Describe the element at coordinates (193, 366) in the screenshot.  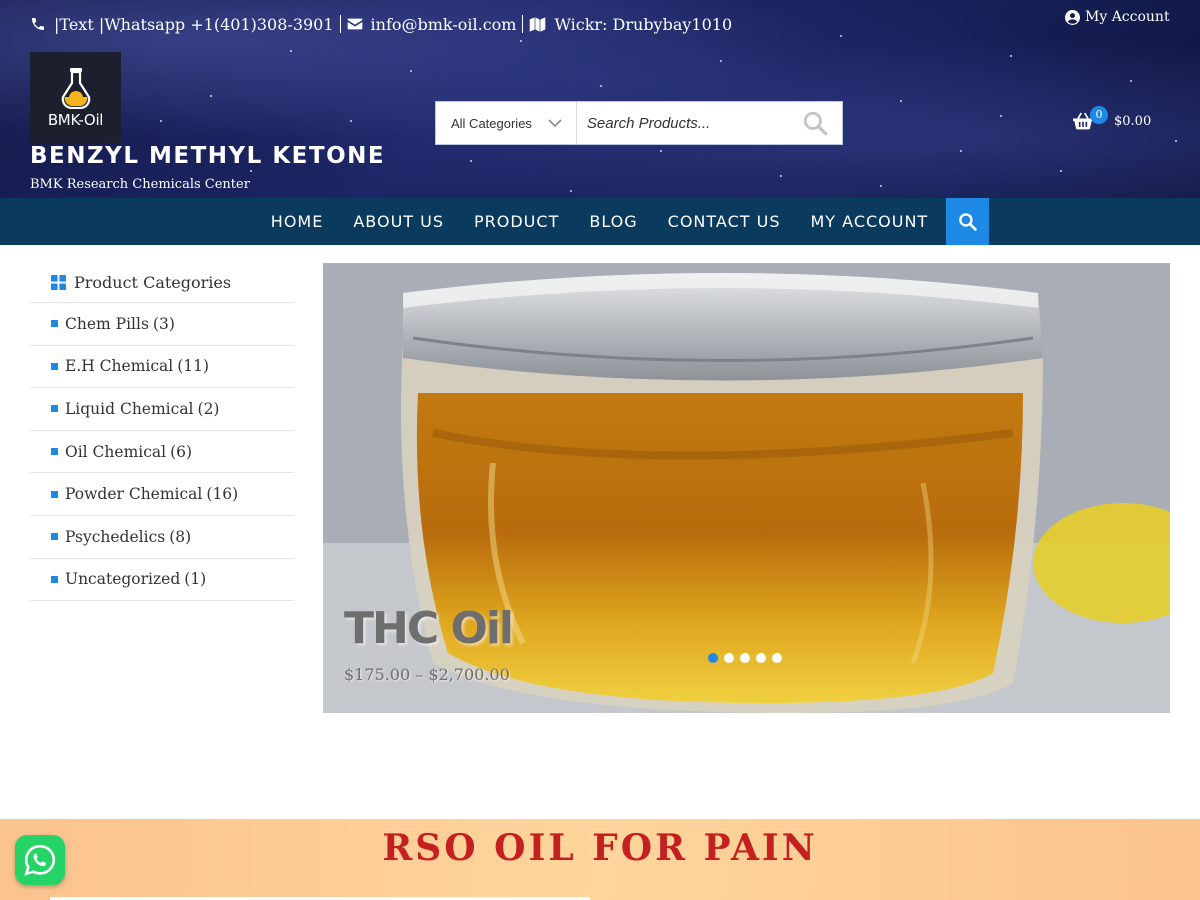
I see `category-count: (11)` at that location.